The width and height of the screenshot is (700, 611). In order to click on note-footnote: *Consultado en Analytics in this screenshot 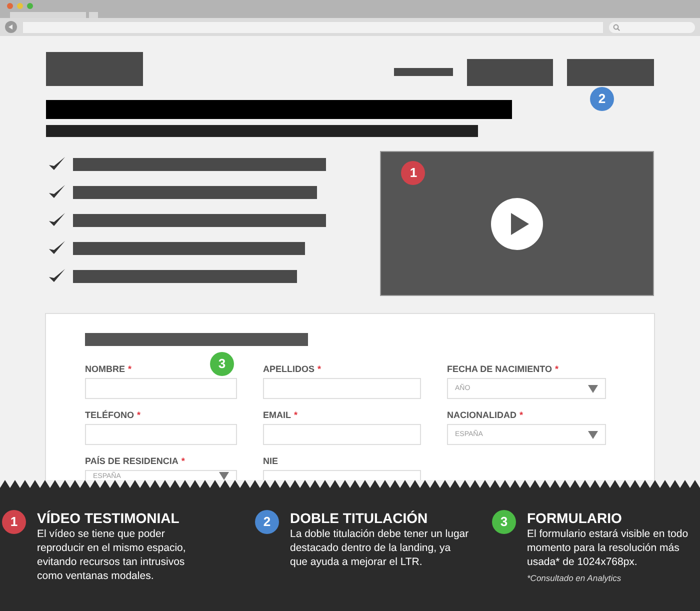, I will do `click(574, 578)`.